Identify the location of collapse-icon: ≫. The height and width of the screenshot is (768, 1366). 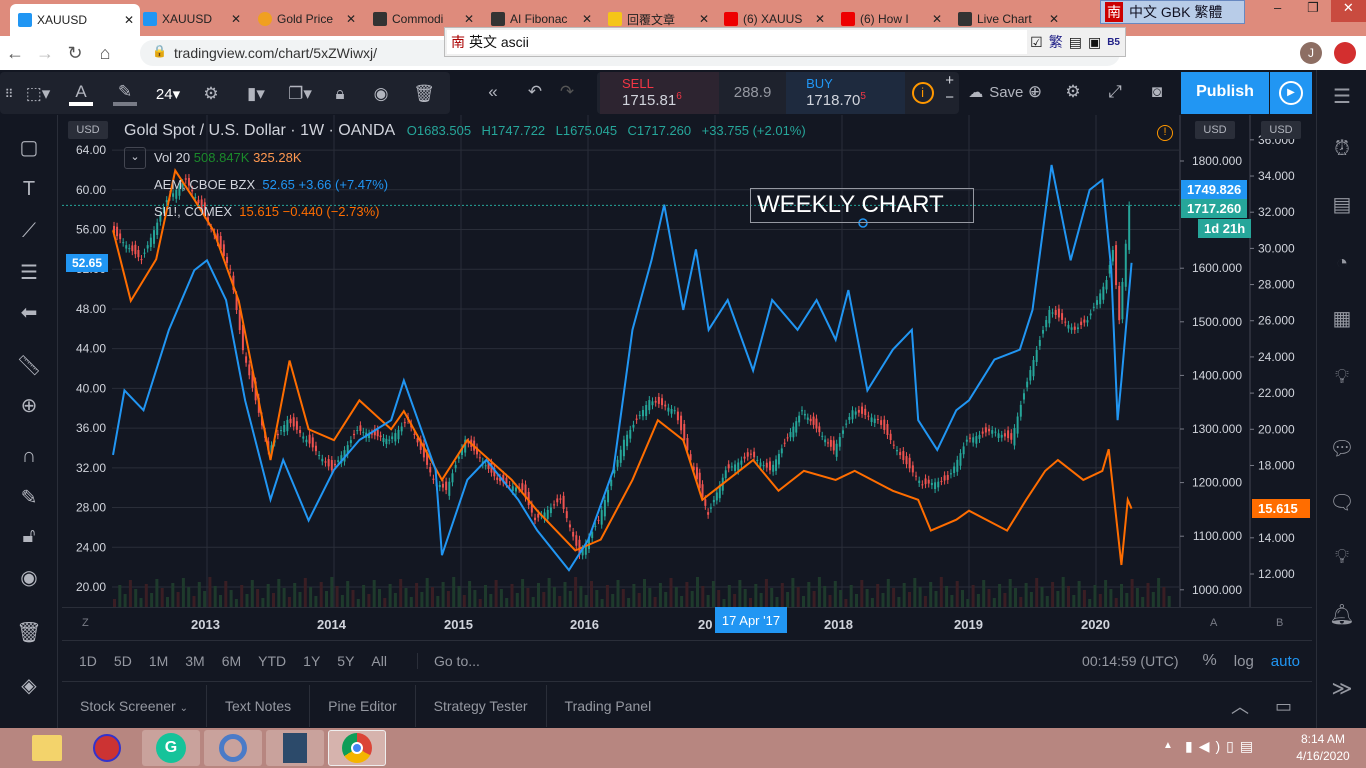
(1342, 691).